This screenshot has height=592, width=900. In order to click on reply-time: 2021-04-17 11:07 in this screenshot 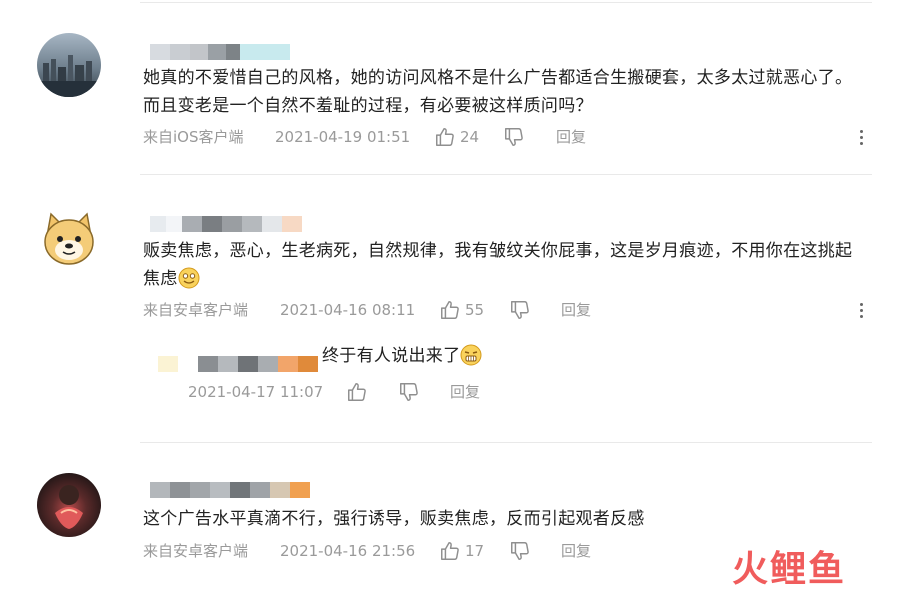, I will do `click(256, 392)`.